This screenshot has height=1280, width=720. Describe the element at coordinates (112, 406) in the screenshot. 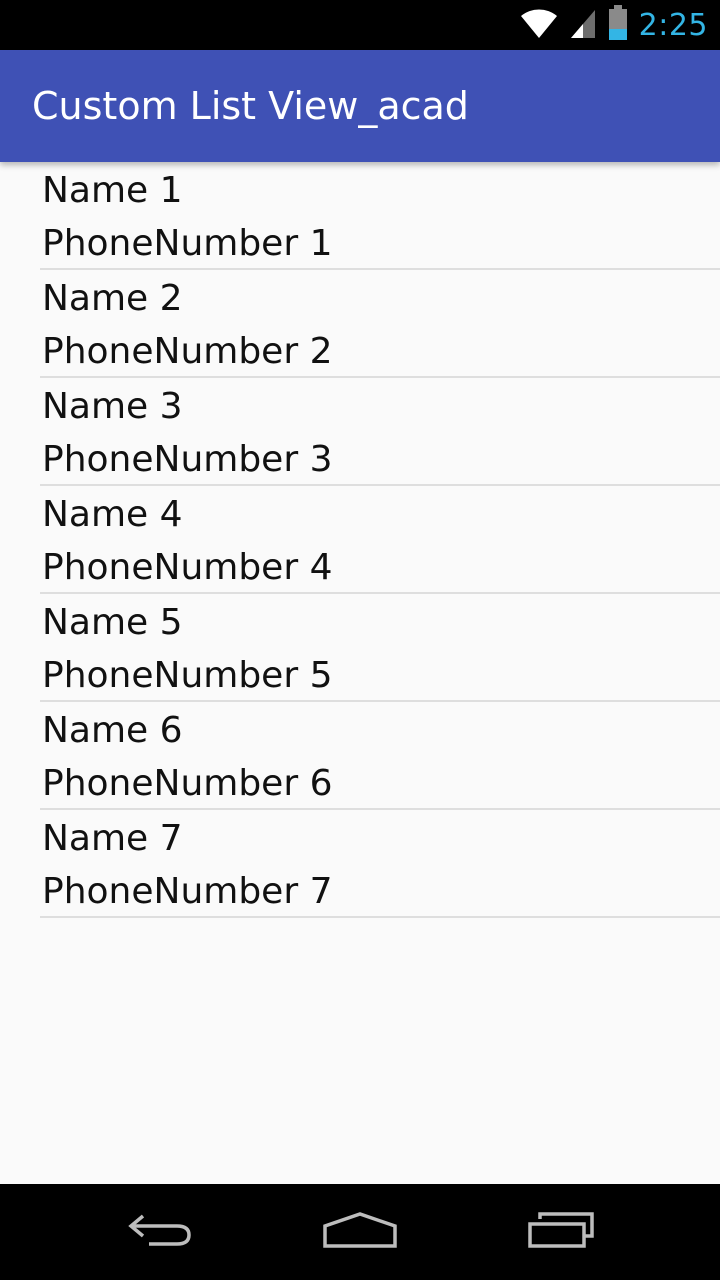

I see `contact-name: Name 3` at that location.